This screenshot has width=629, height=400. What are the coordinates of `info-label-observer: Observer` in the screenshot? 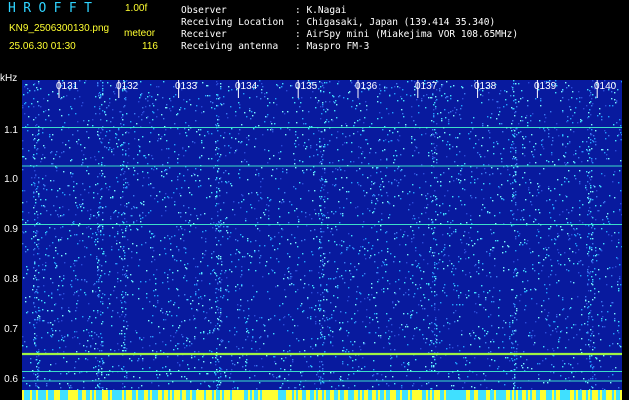 It's located at (204, 10).